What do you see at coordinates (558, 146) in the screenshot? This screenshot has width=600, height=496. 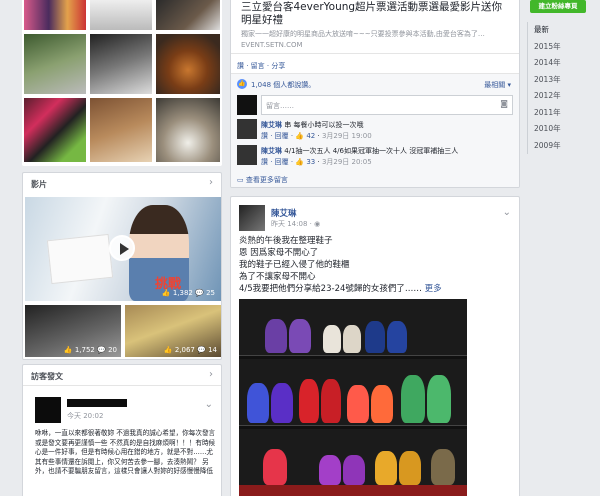 I see `year-nav-item: 2009年` at bounding box center [558, 146].